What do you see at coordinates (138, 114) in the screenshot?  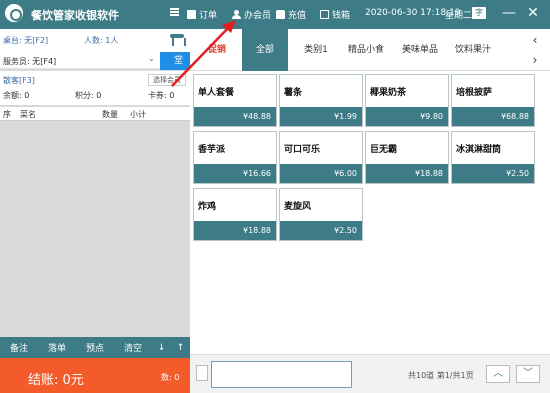 I see `col-subtotal: 小计` at bounding box center [138, 114].